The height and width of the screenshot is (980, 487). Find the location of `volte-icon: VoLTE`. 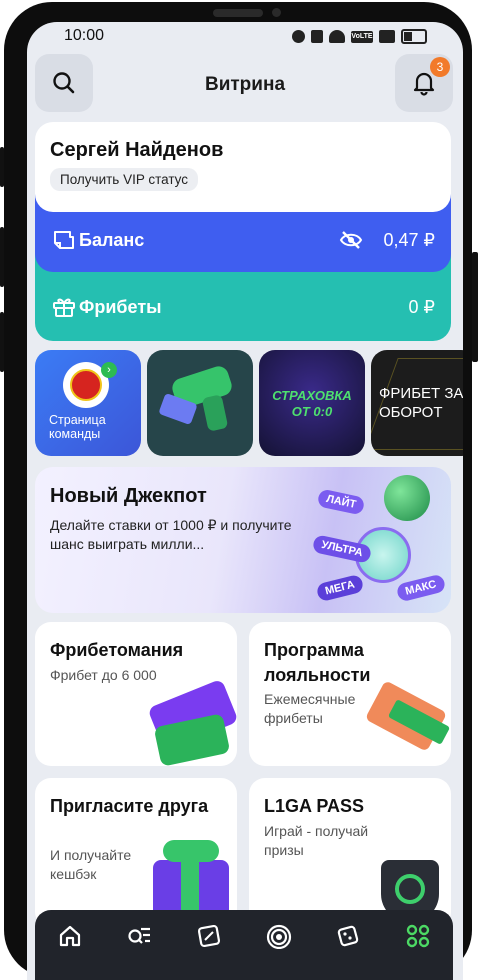

volte-icon: VoLTE is located at coordinates (362, 36).